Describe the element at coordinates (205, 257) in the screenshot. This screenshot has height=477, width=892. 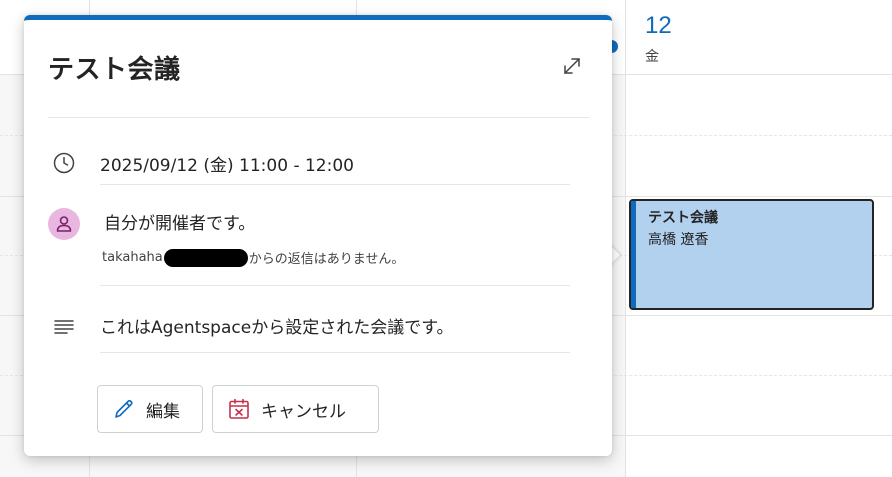
I see `redacted-email` at that location.